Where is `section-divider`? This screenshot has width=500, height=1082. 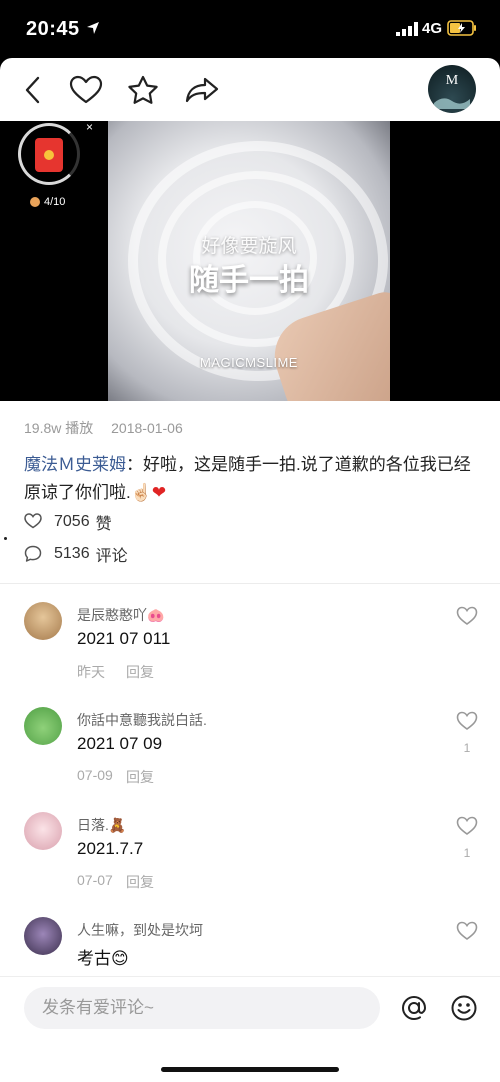
section-divider is located at coordinates (250, 583).